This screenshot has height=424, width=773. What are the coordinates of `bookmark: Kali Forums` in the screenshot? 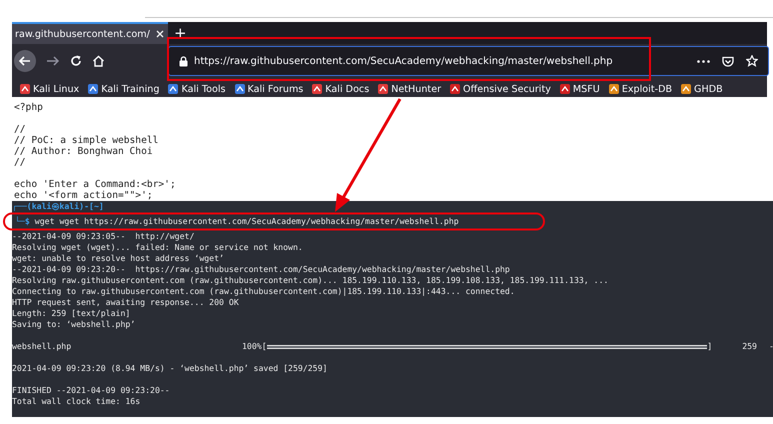 It's located at (269, 89).